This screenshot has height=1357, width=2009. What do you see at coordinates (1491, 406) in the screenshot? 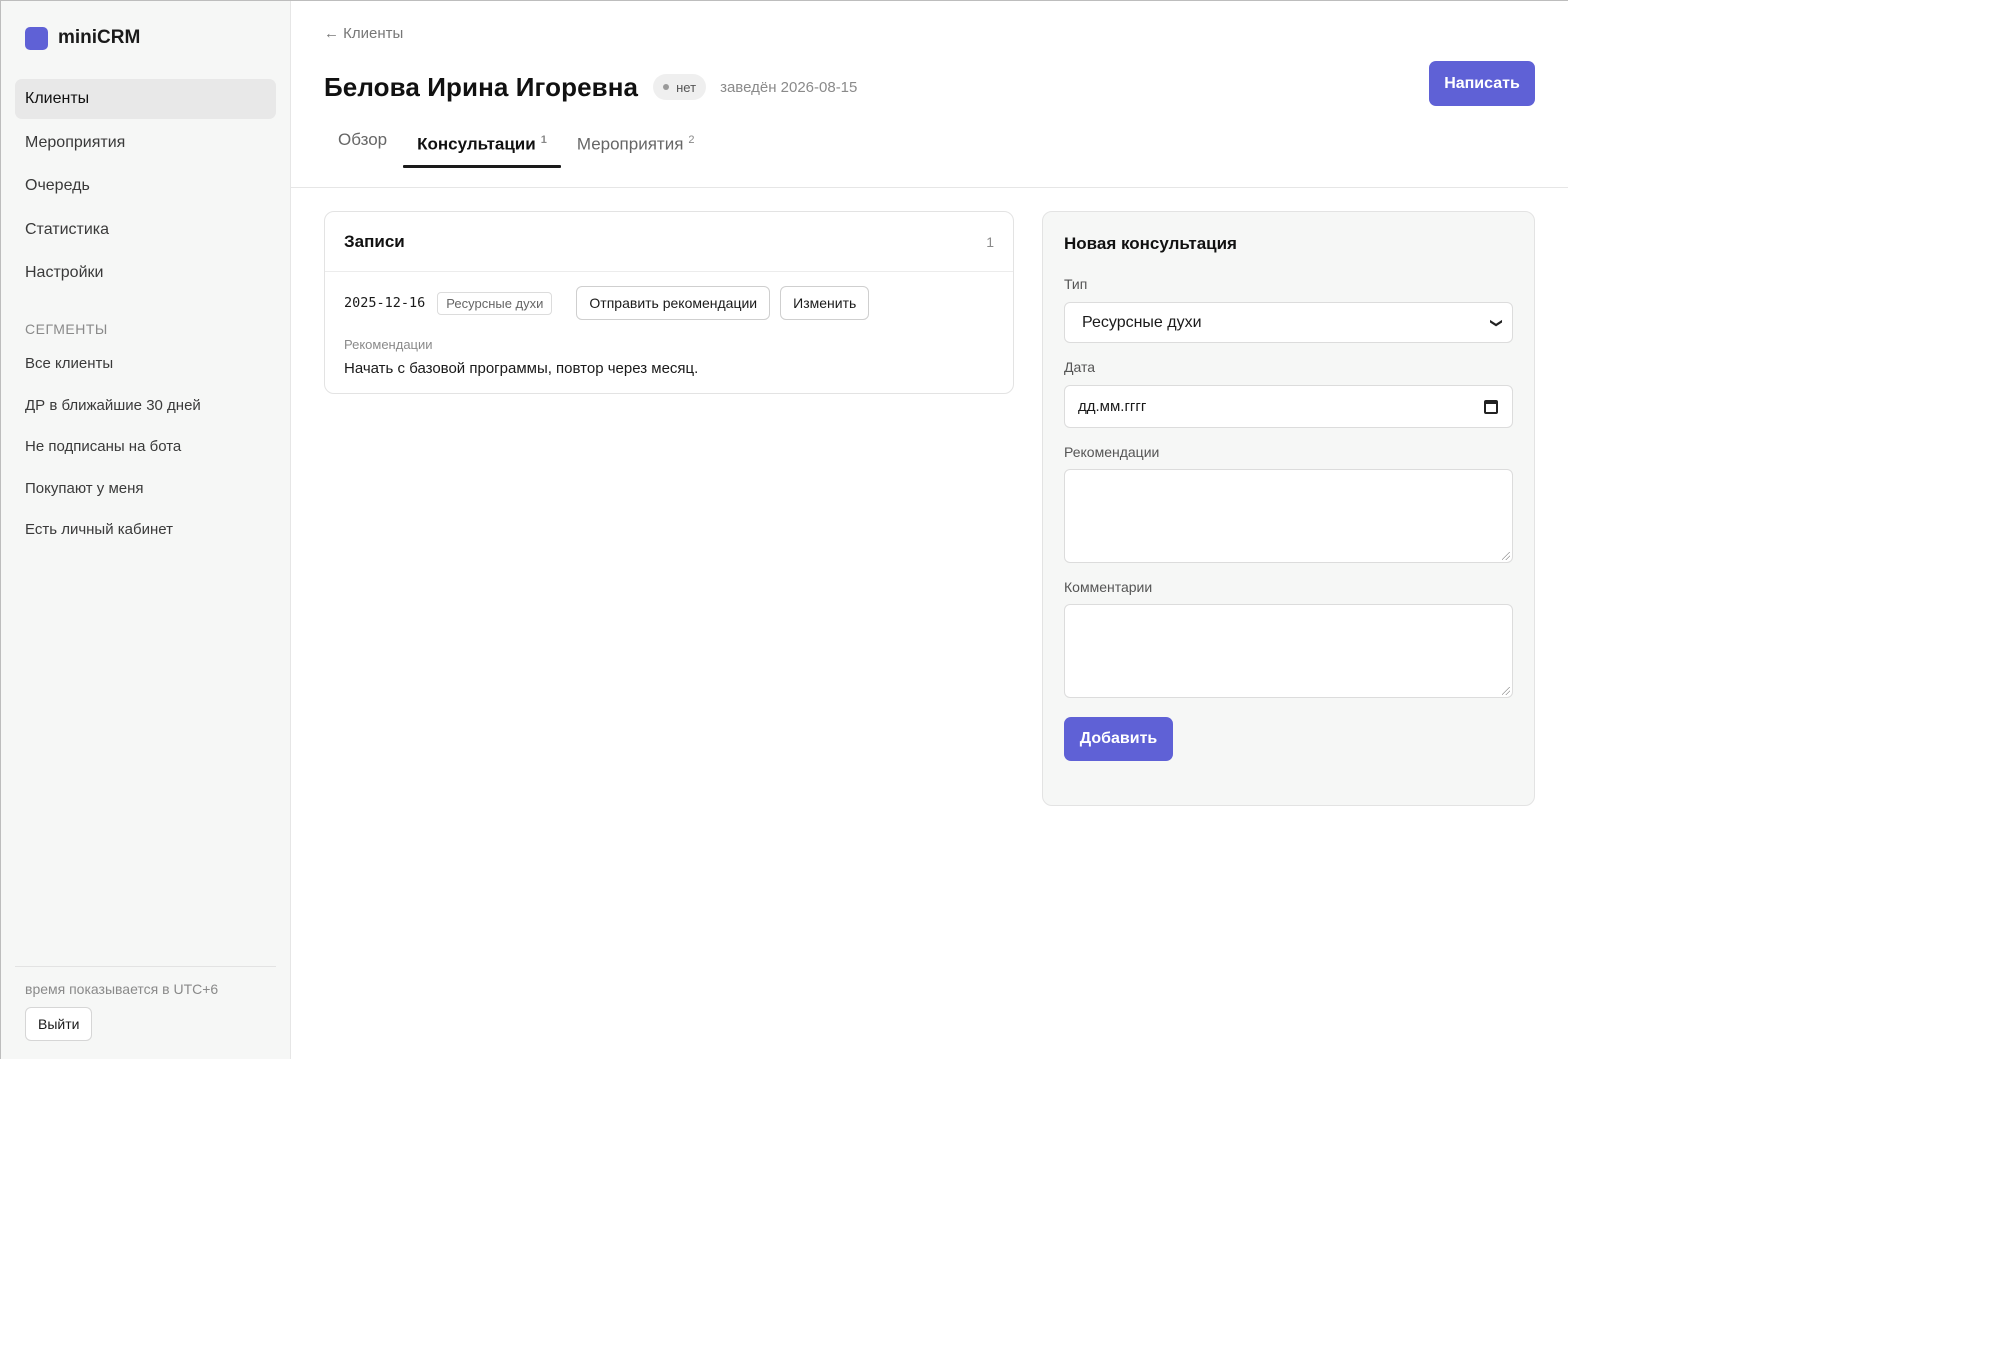
I see `calendar-icon` at bounding box center [1491, 406].